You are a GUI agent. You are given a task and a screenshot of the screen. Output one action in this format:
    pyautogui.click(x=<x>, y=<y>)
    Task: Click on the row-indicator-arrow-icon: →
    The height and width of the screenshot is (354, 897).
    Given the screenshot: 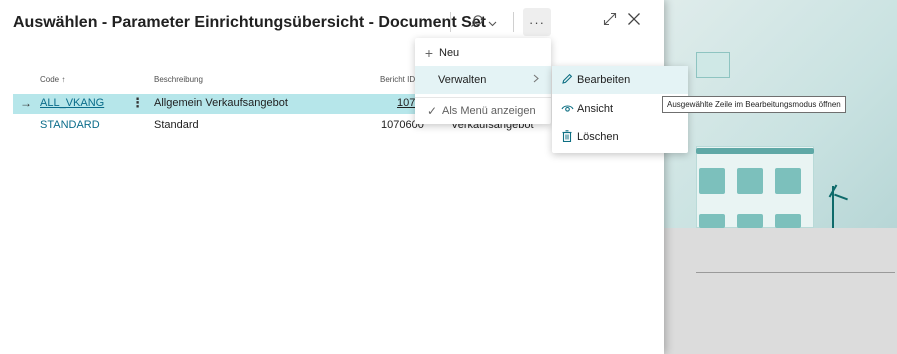 What is the action you would take?
    pyautogui.click(x=26, y=103)
    